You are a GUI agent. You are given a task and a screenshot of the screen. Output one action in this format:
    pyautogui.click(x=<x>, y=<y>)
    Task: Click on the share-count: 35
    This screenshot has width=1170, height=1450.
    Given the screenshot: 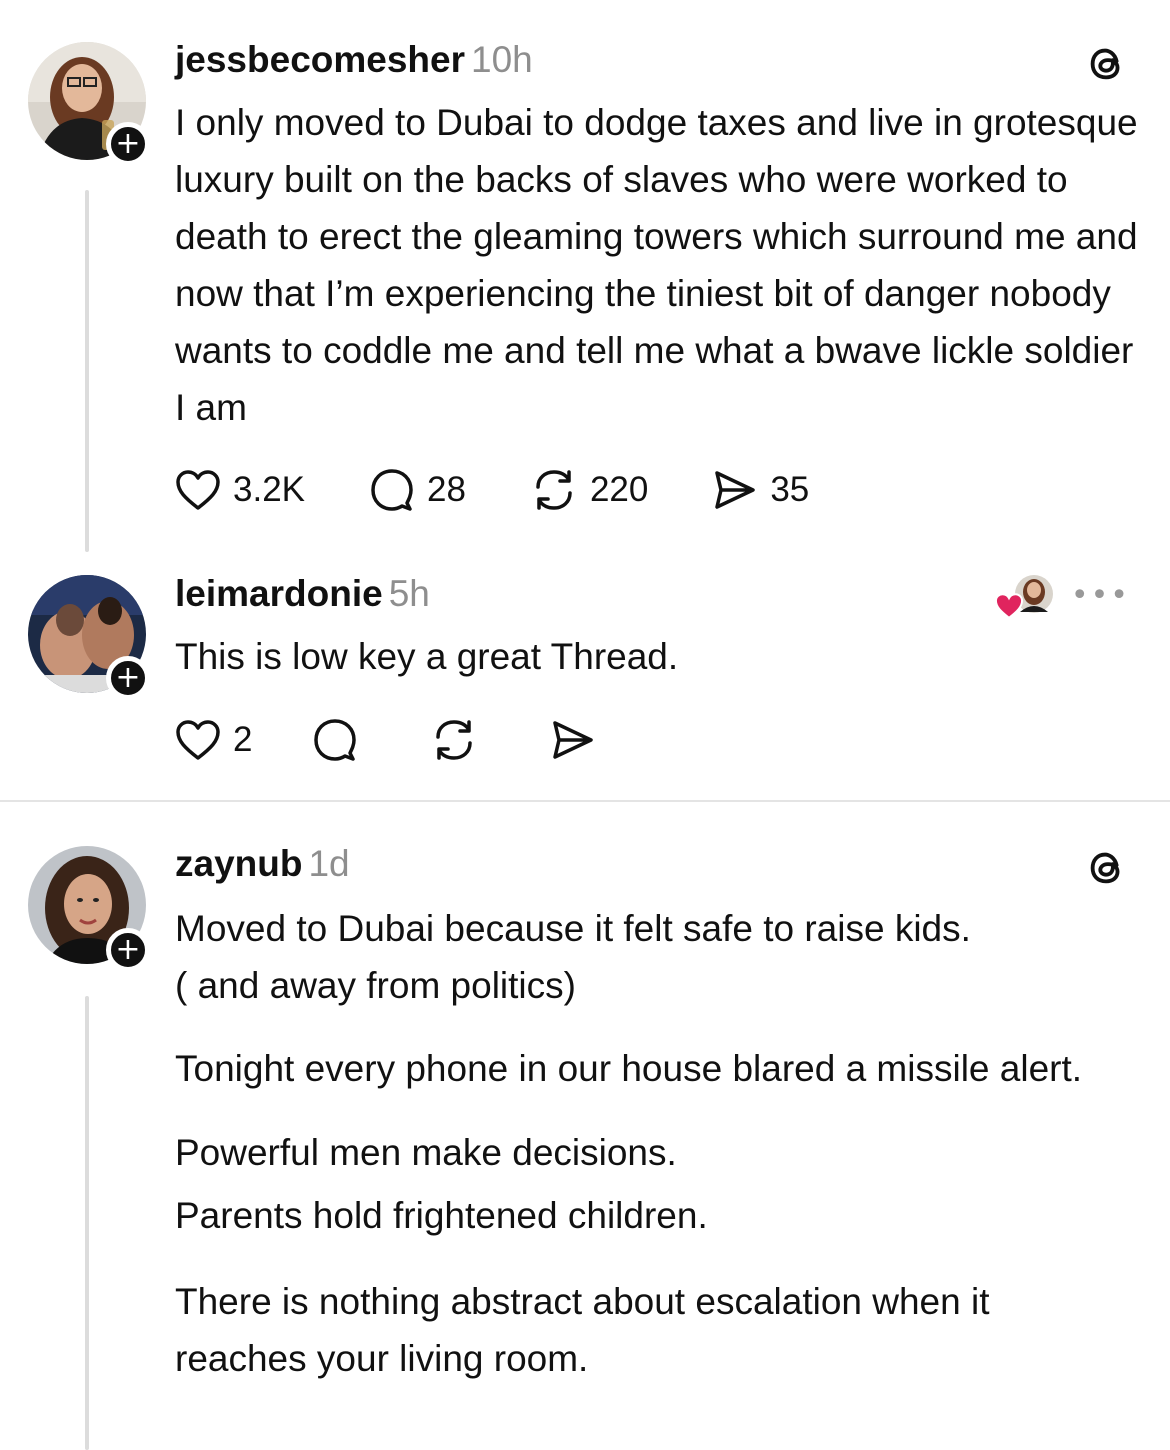 What is the action you would take?
    pyautogui.click(x=790, y=489)
    